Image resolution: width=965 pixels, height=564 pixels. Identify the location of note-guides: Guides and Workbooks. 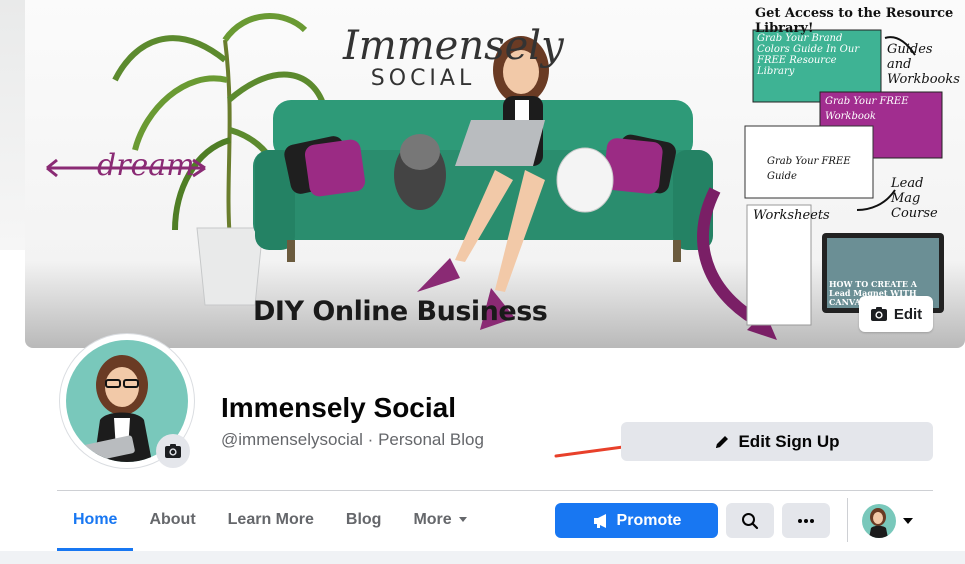
(923, 64).